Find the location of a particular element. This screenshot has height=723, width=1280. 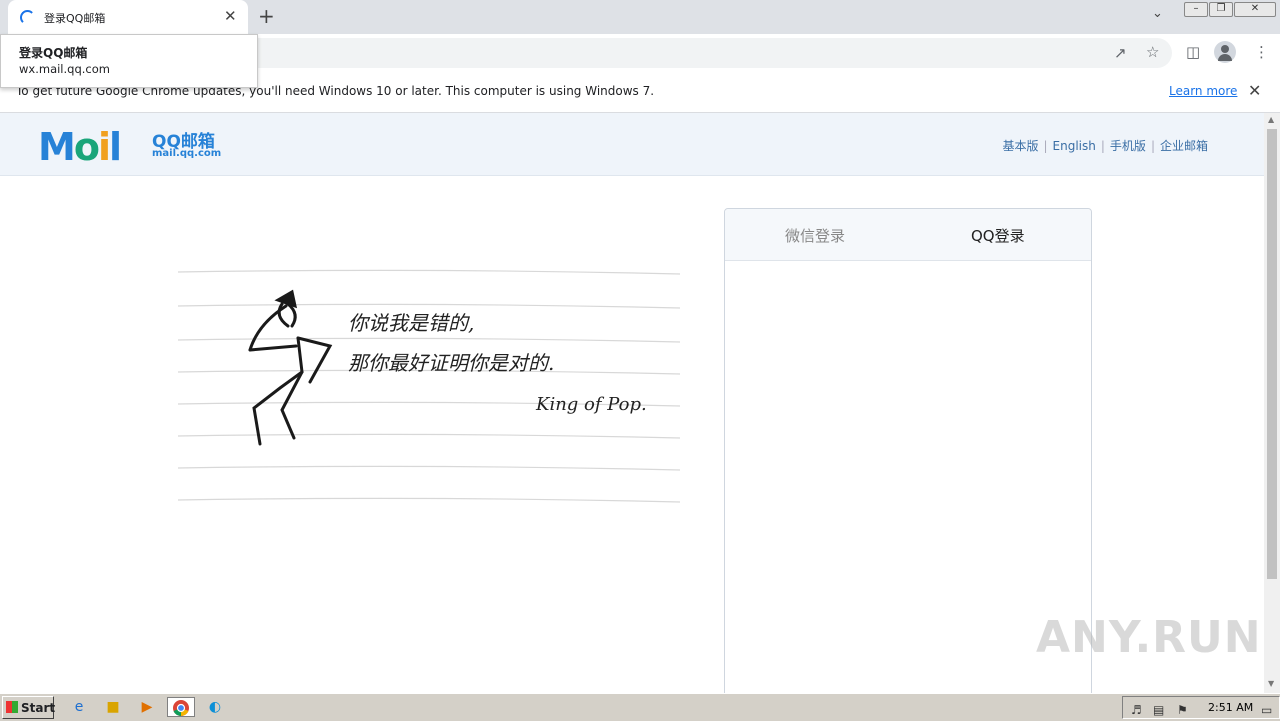

quote-line-1: 你说我是错的, is located at coordinates (411, 323).